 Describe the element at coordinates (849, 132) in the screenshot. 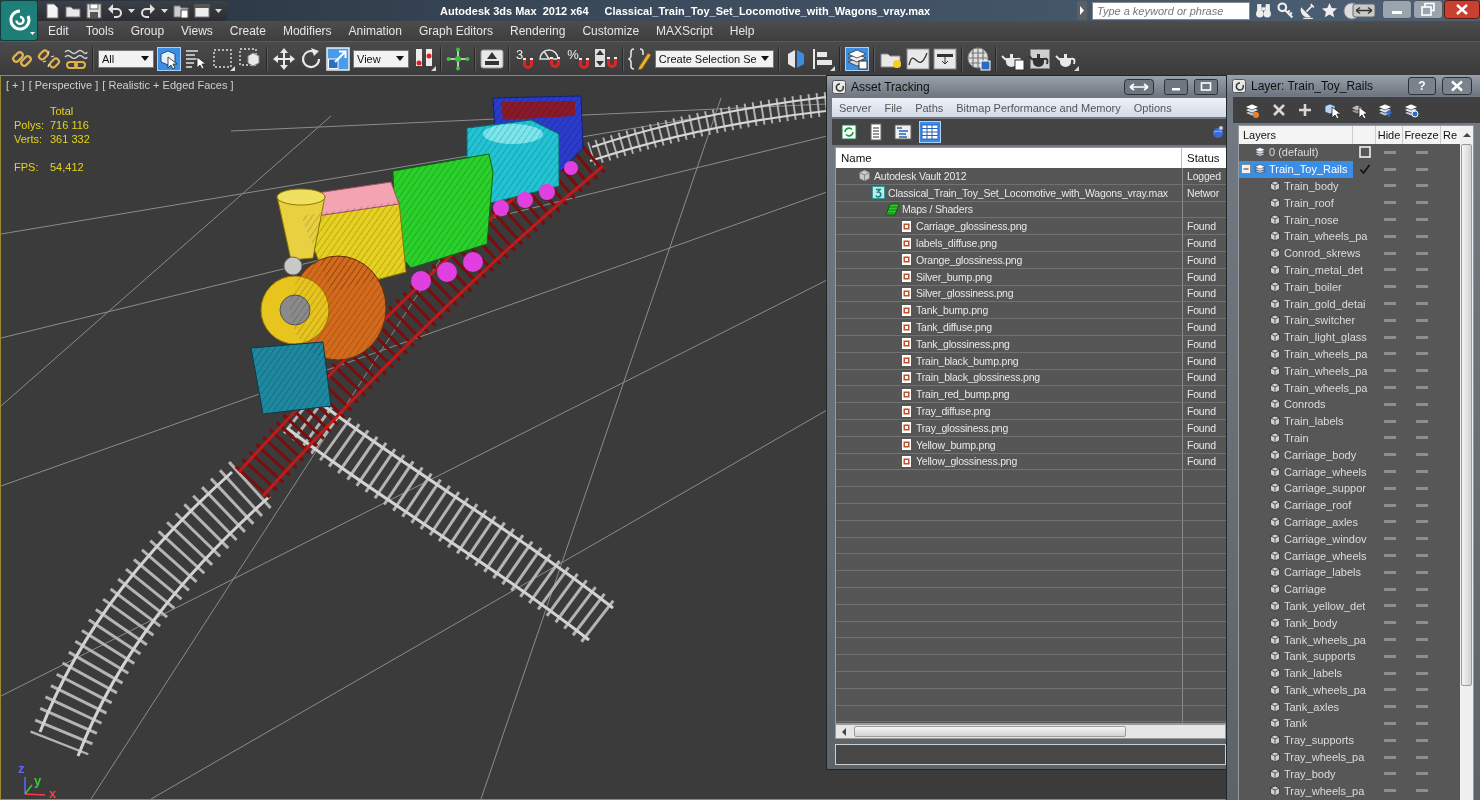

I see `refresh-icon` at that location.